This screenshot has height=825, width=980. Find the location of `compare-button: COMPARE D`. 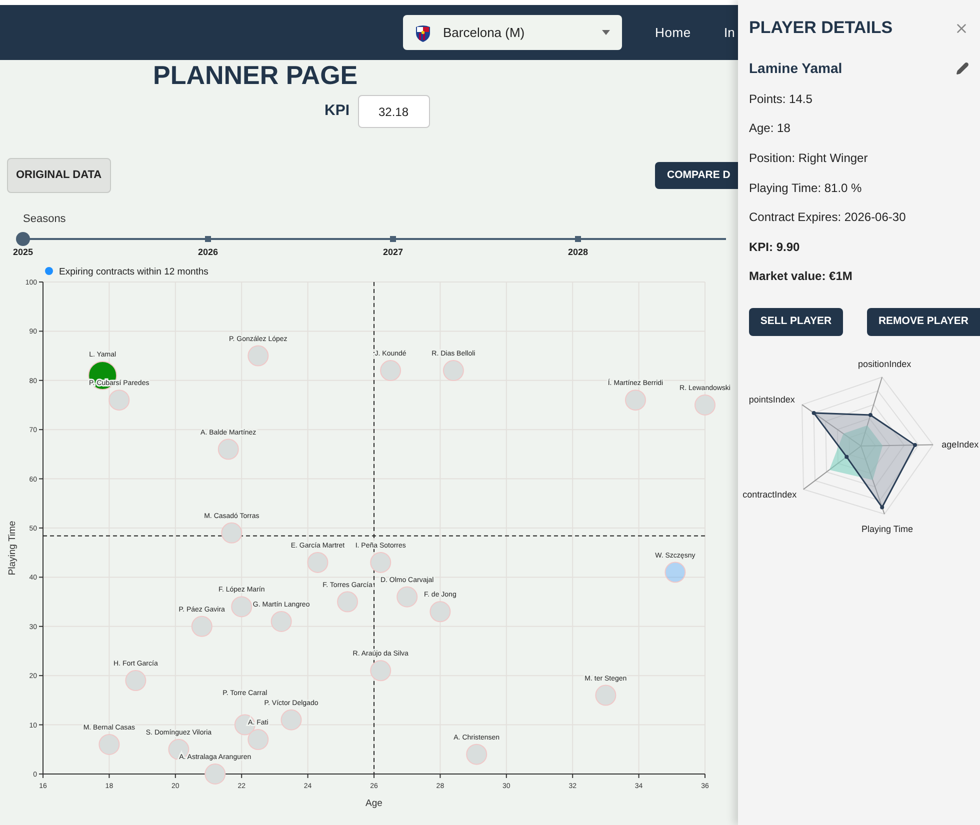

compare-button: COMPARE D is located at coordinates (696, 175).